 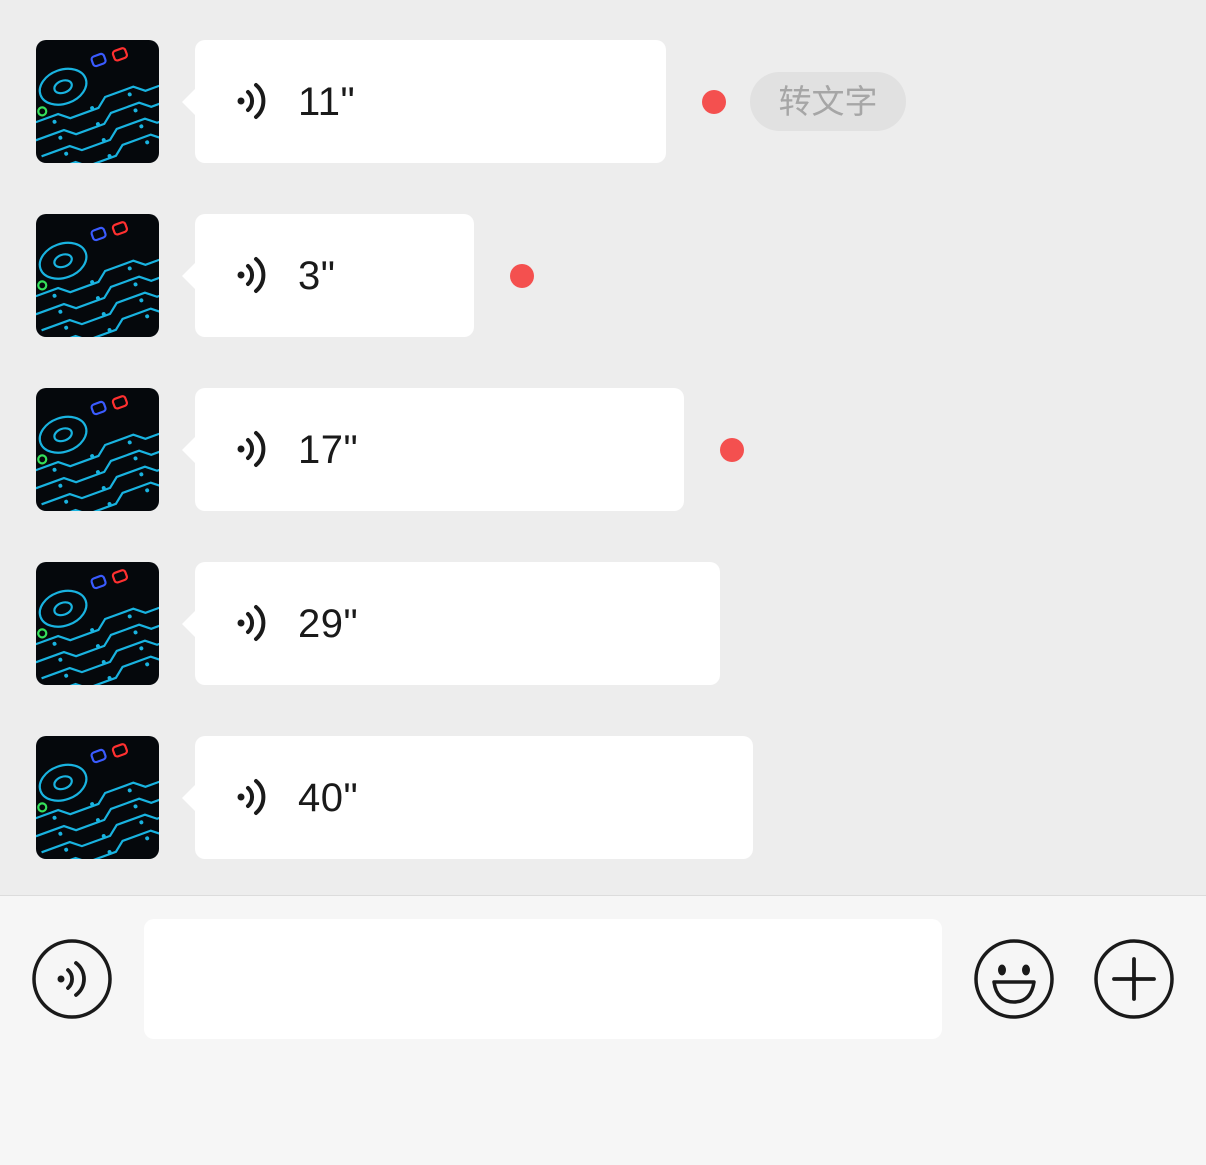 I want to click on voice-message-bubble: 11", so click(x=424, y=101).